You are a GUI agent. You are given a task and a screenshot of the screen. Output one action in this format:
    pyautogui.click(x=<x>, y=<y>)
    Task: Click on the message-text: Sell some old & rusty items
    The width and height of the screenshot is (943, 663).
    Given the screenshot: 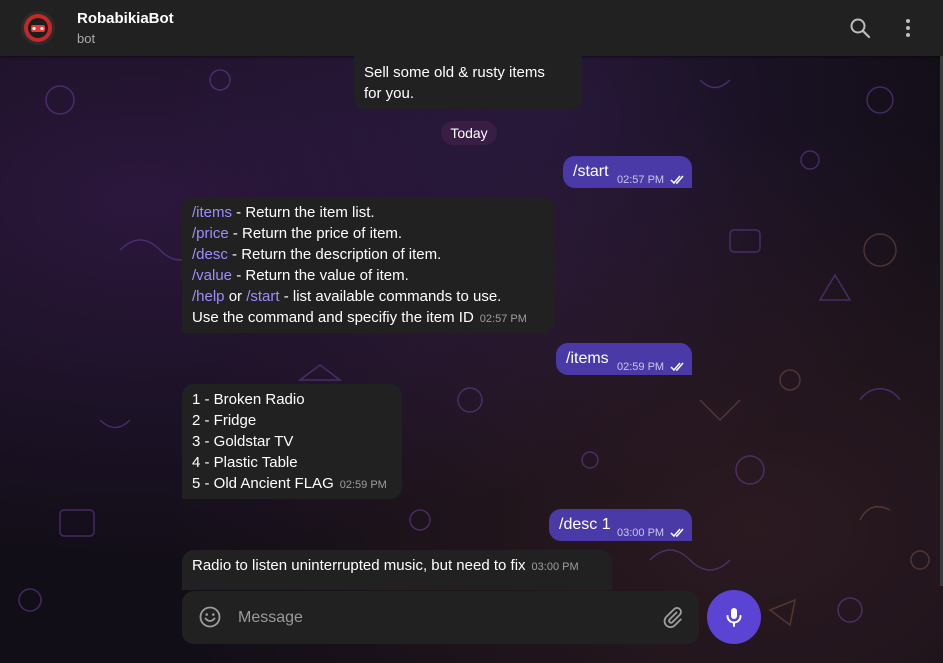 What is the action you would take?
    pyautogui.click(x=454, y=72)
    